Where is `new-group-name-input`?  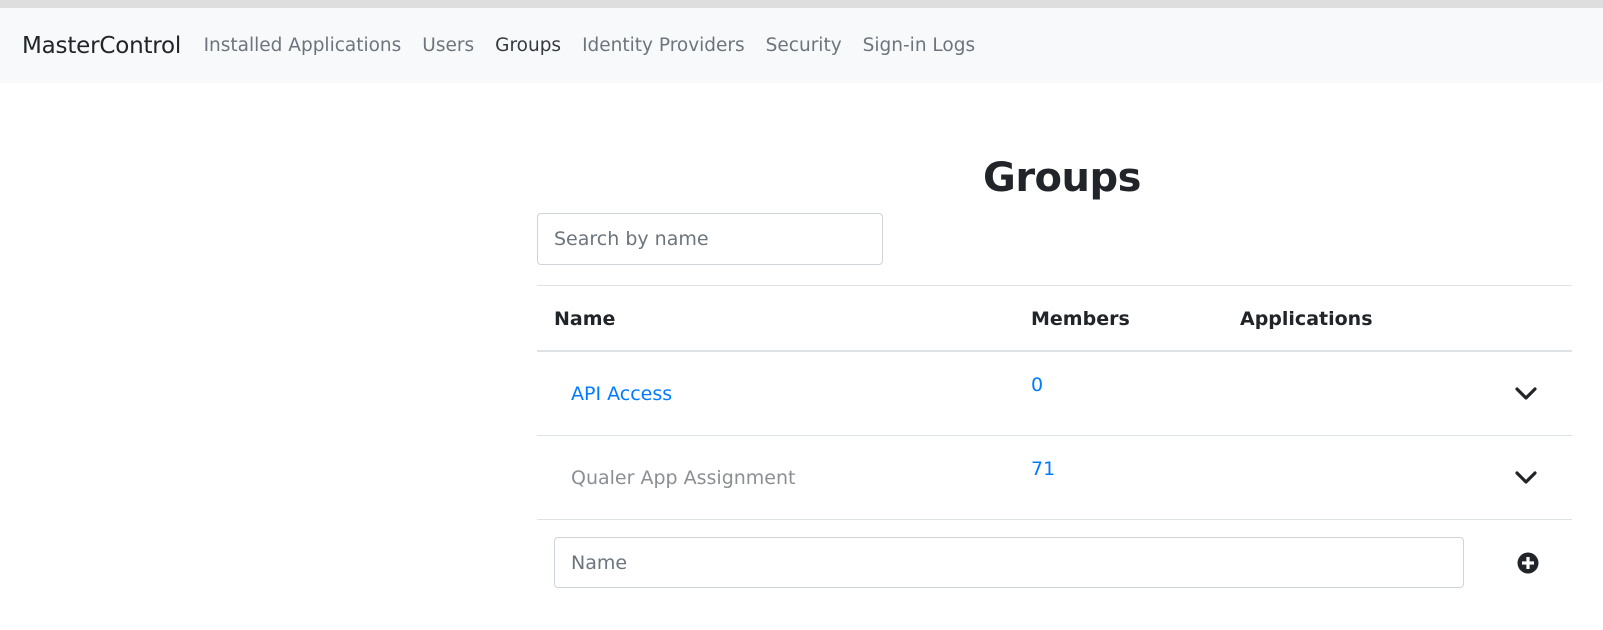 new-group-name-input is located at coordinates (1009, 562).